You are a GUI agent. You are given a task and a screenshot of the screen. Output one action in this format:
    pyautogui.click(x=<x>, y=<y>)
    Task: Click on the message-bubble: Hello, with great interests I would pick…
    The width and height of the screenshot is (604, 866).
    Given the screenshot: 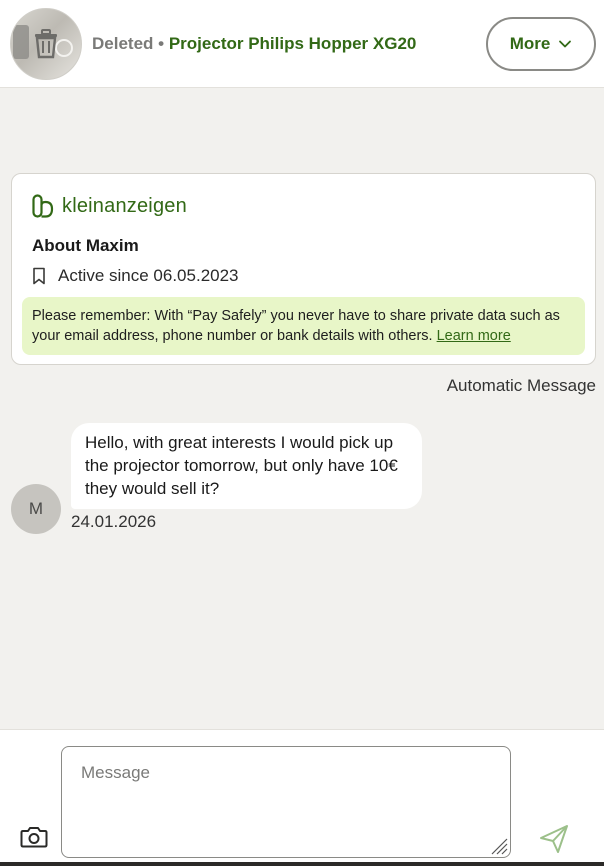 What is the action you would take?
    pyautogui.click(x=246, y=466)
    